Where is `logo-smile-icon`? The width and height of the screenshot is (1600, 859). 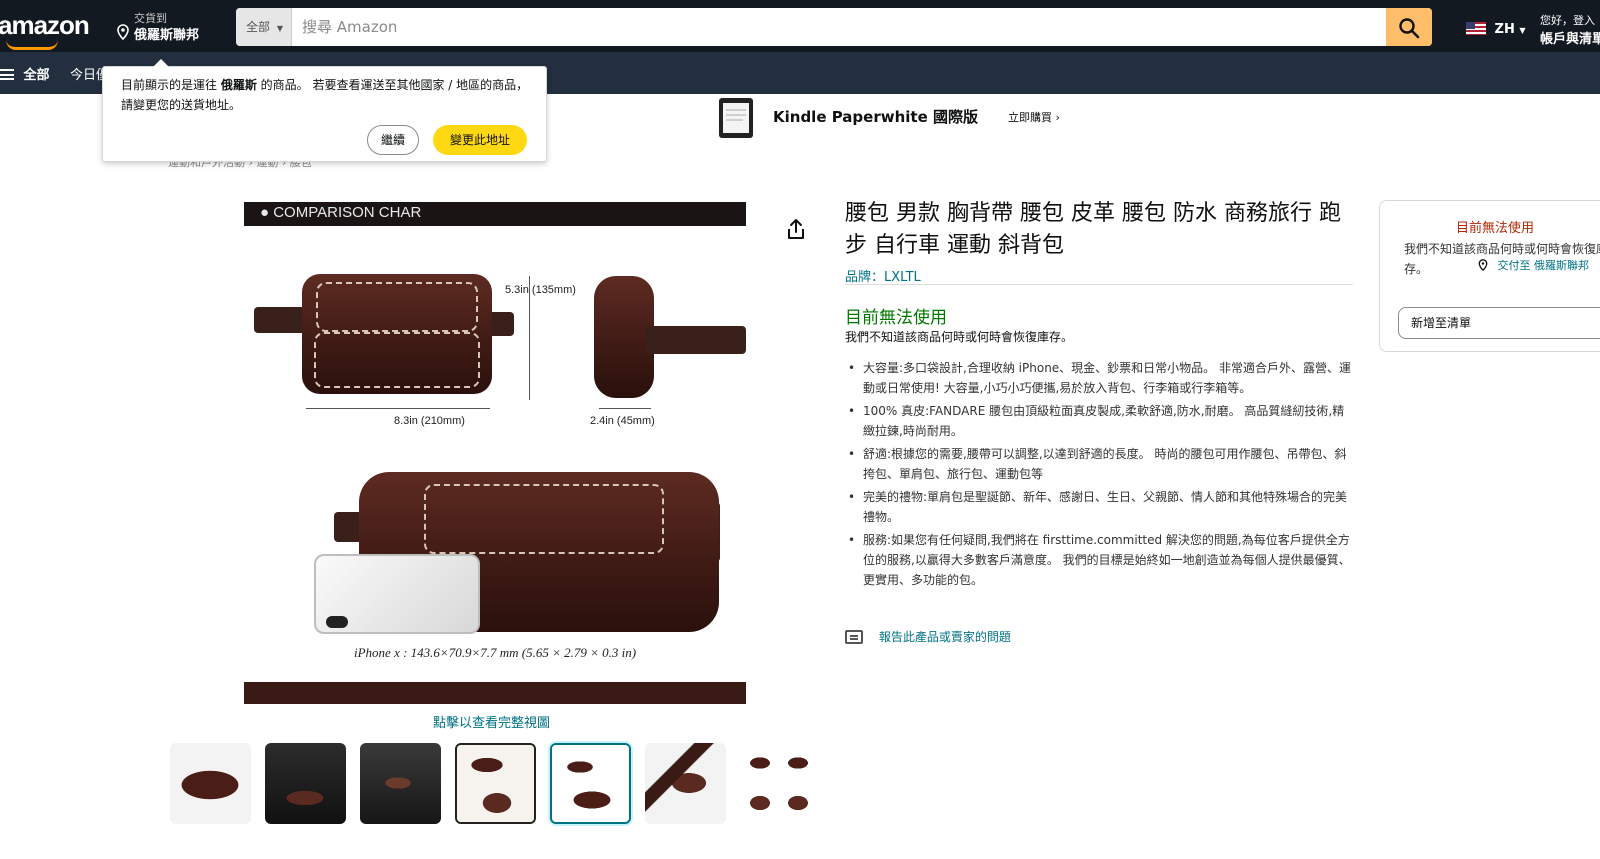 logo-smile-icon is located at coordinates (32, 45).